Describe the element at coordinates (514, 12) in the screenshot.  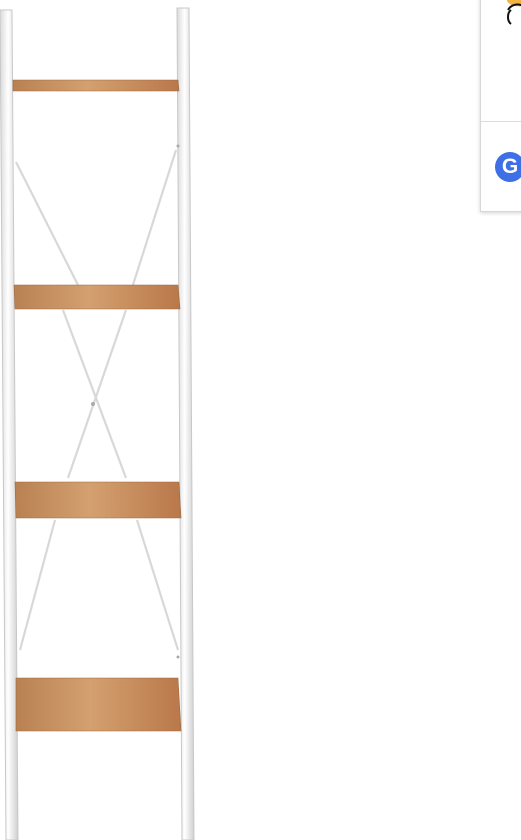
I see `cartoon-illustration-icon` at that location.